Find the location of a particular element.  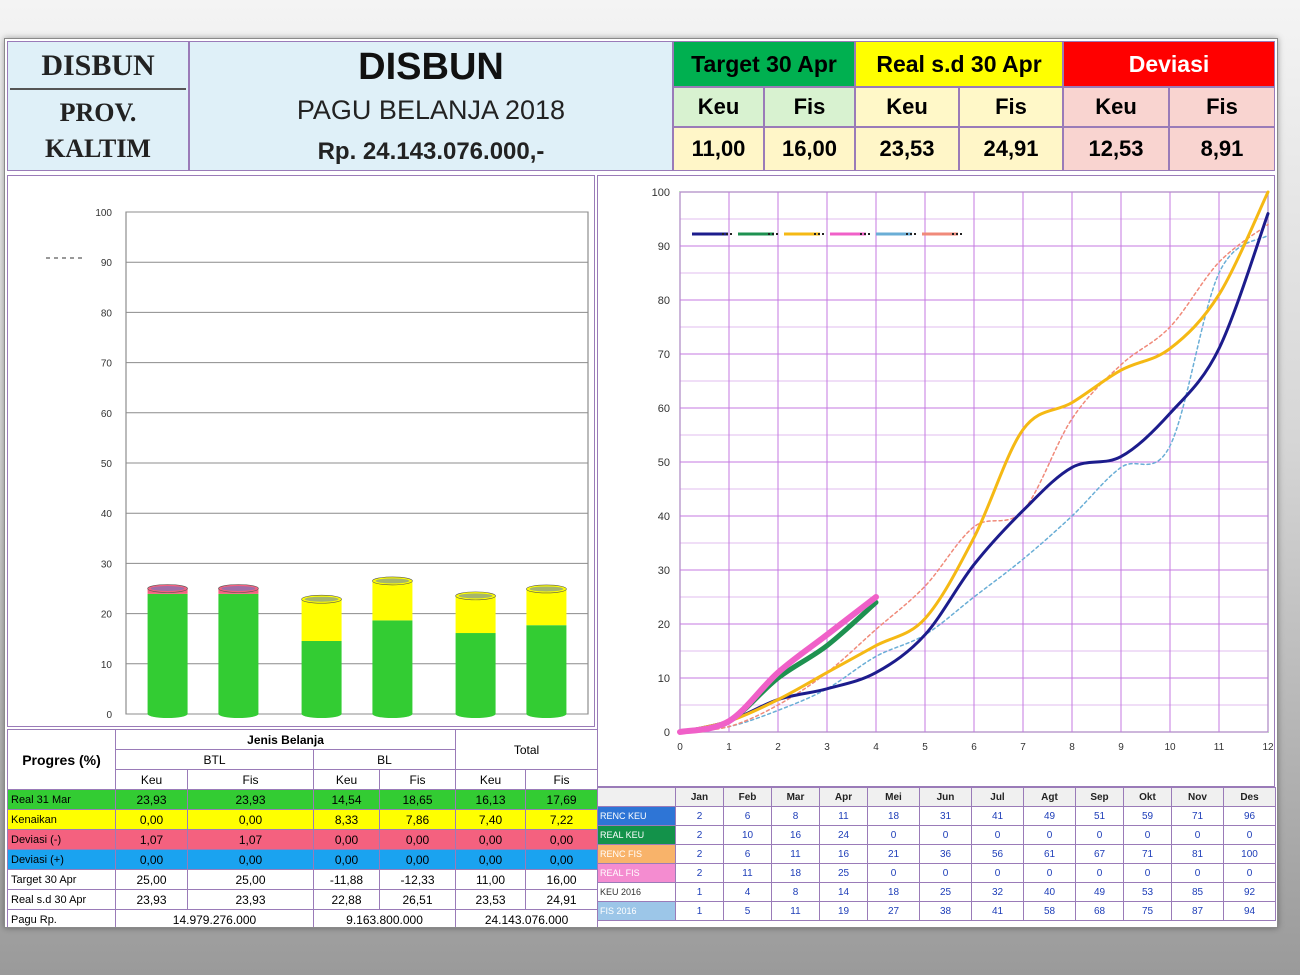

pagu-bl: 9.163.800.000 is located at coordinates (384, 918).